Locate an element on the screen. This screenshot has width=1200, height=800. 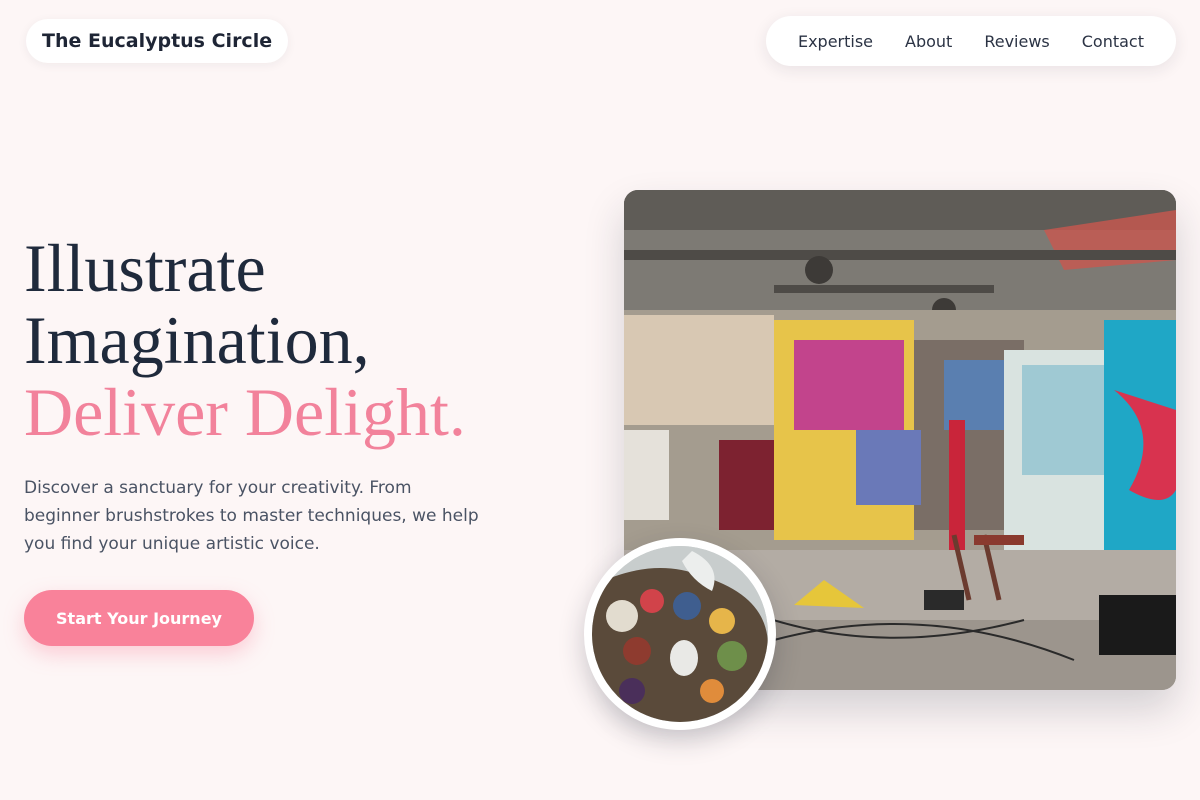
headline-line-1: Illustrate is located at coordinates (145, 268).